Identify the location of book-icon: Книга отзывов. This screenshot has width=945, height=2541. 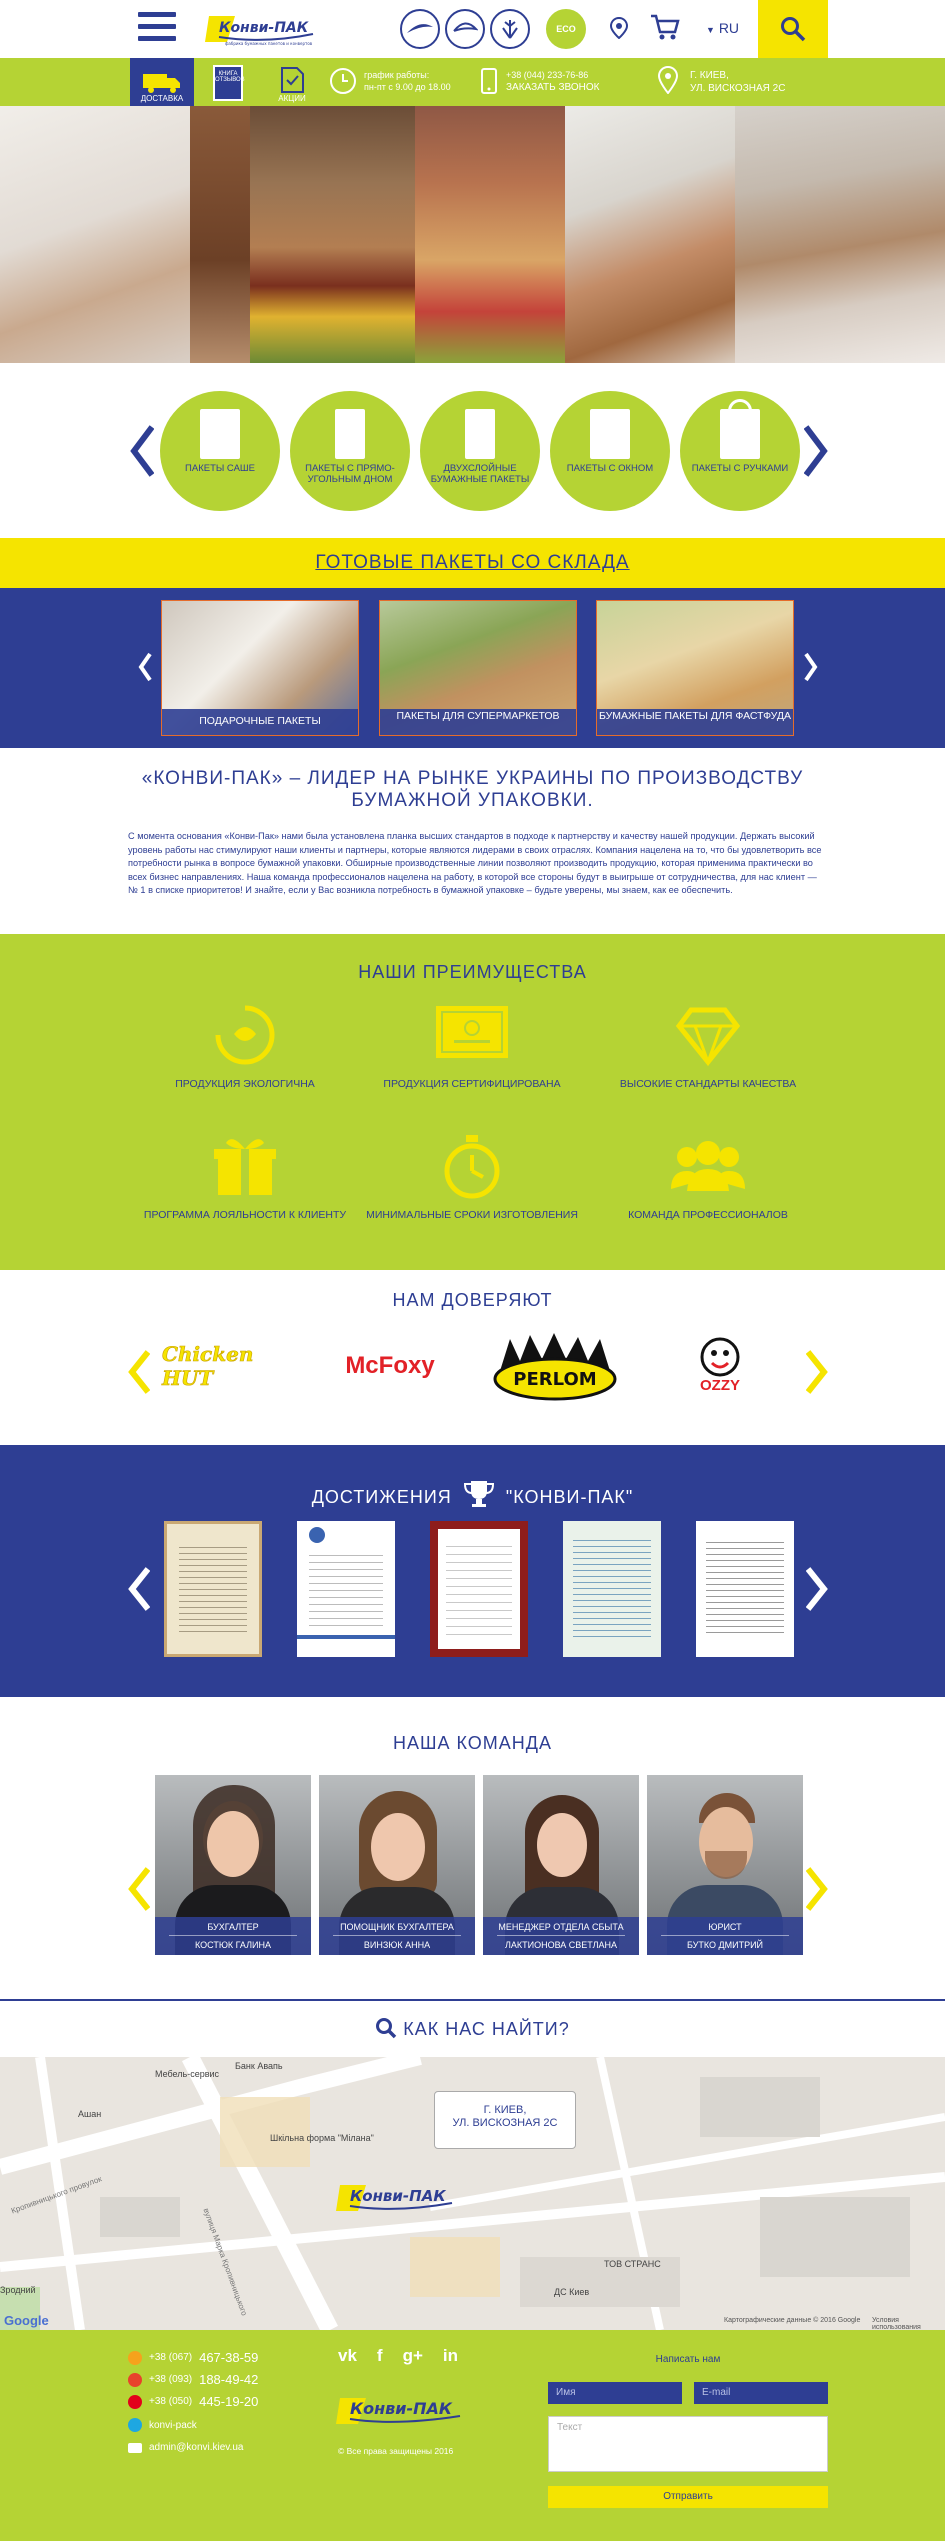
(229, 83).